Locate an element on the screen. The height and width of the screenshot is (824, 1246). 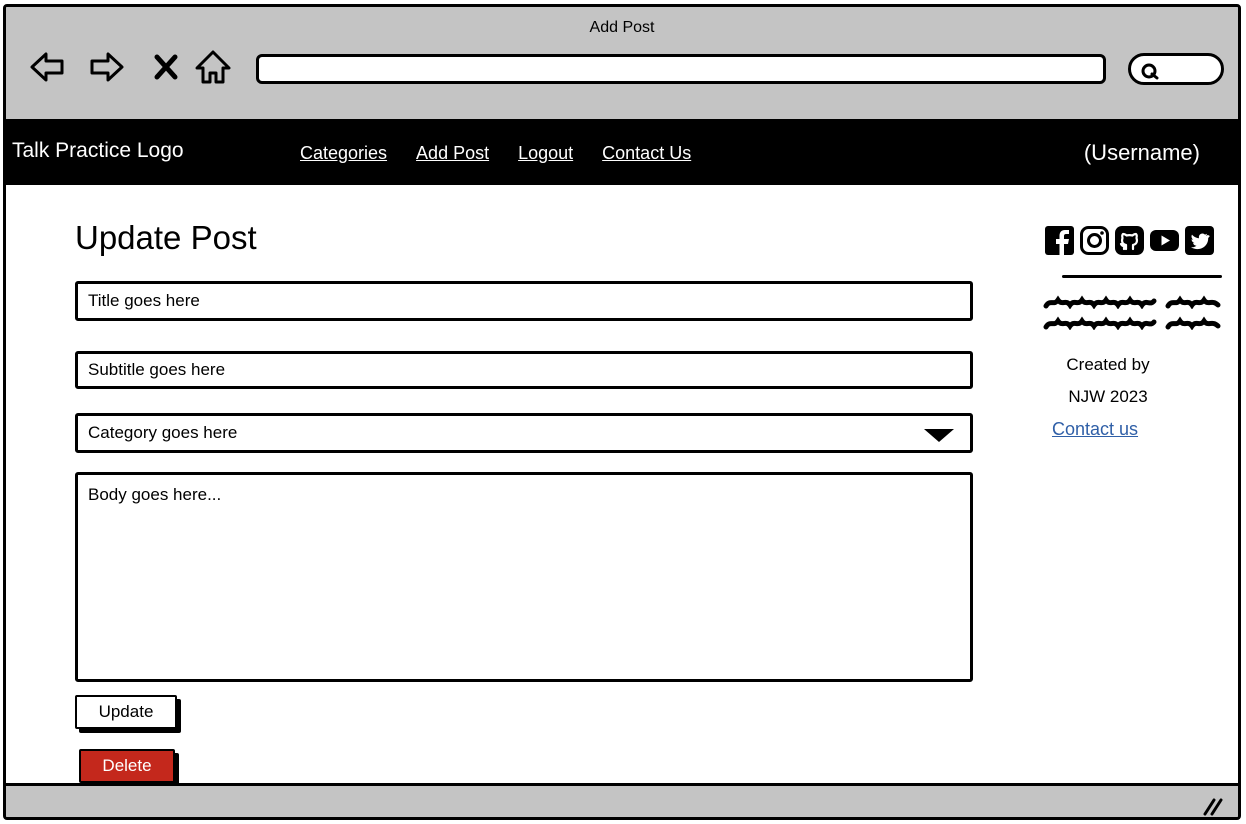
twitter-icon is located at coordinates (1199, 240).